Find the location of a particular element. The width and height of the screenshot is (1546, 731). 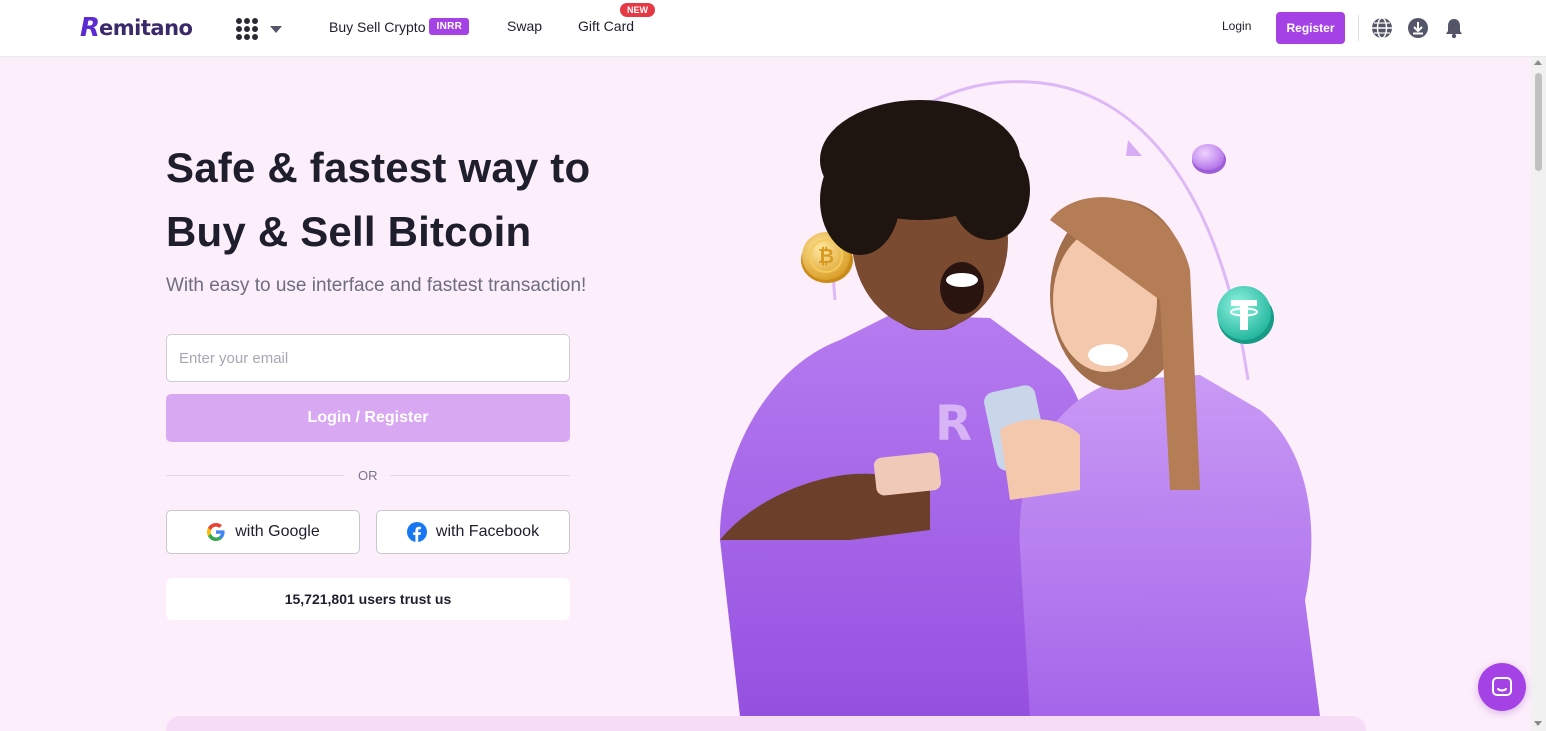

logo-text: emitano is located at coordinates (146, 28).